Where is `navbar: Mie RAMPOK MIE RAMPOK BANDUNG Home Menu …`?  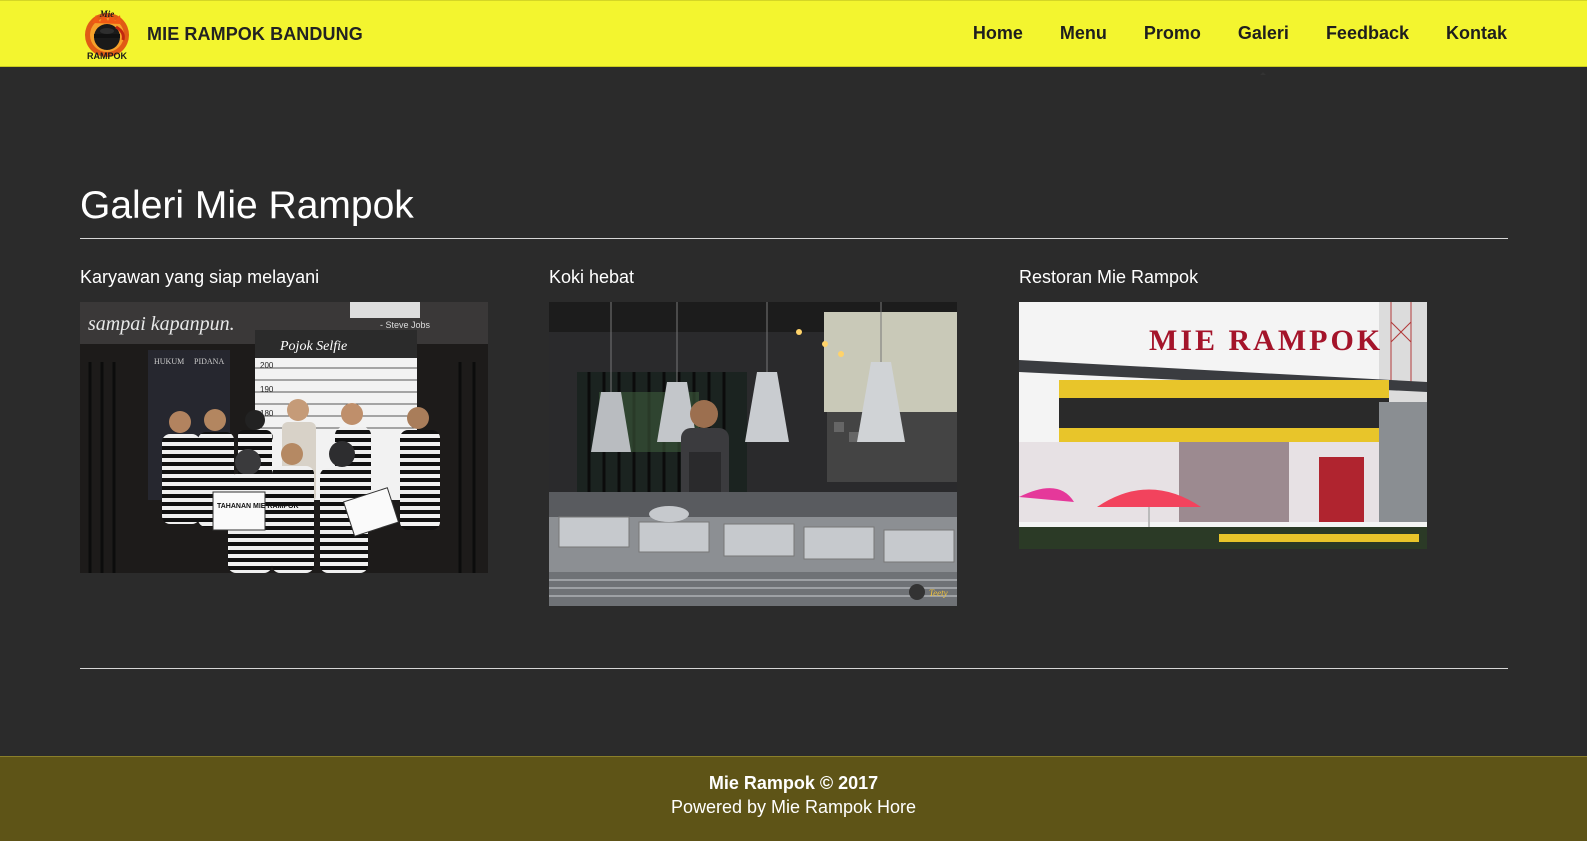 navbar: Mie RAMPOK MIE RAMPOK BANDUNG Home Menu … is located at coordinates (793, 33).